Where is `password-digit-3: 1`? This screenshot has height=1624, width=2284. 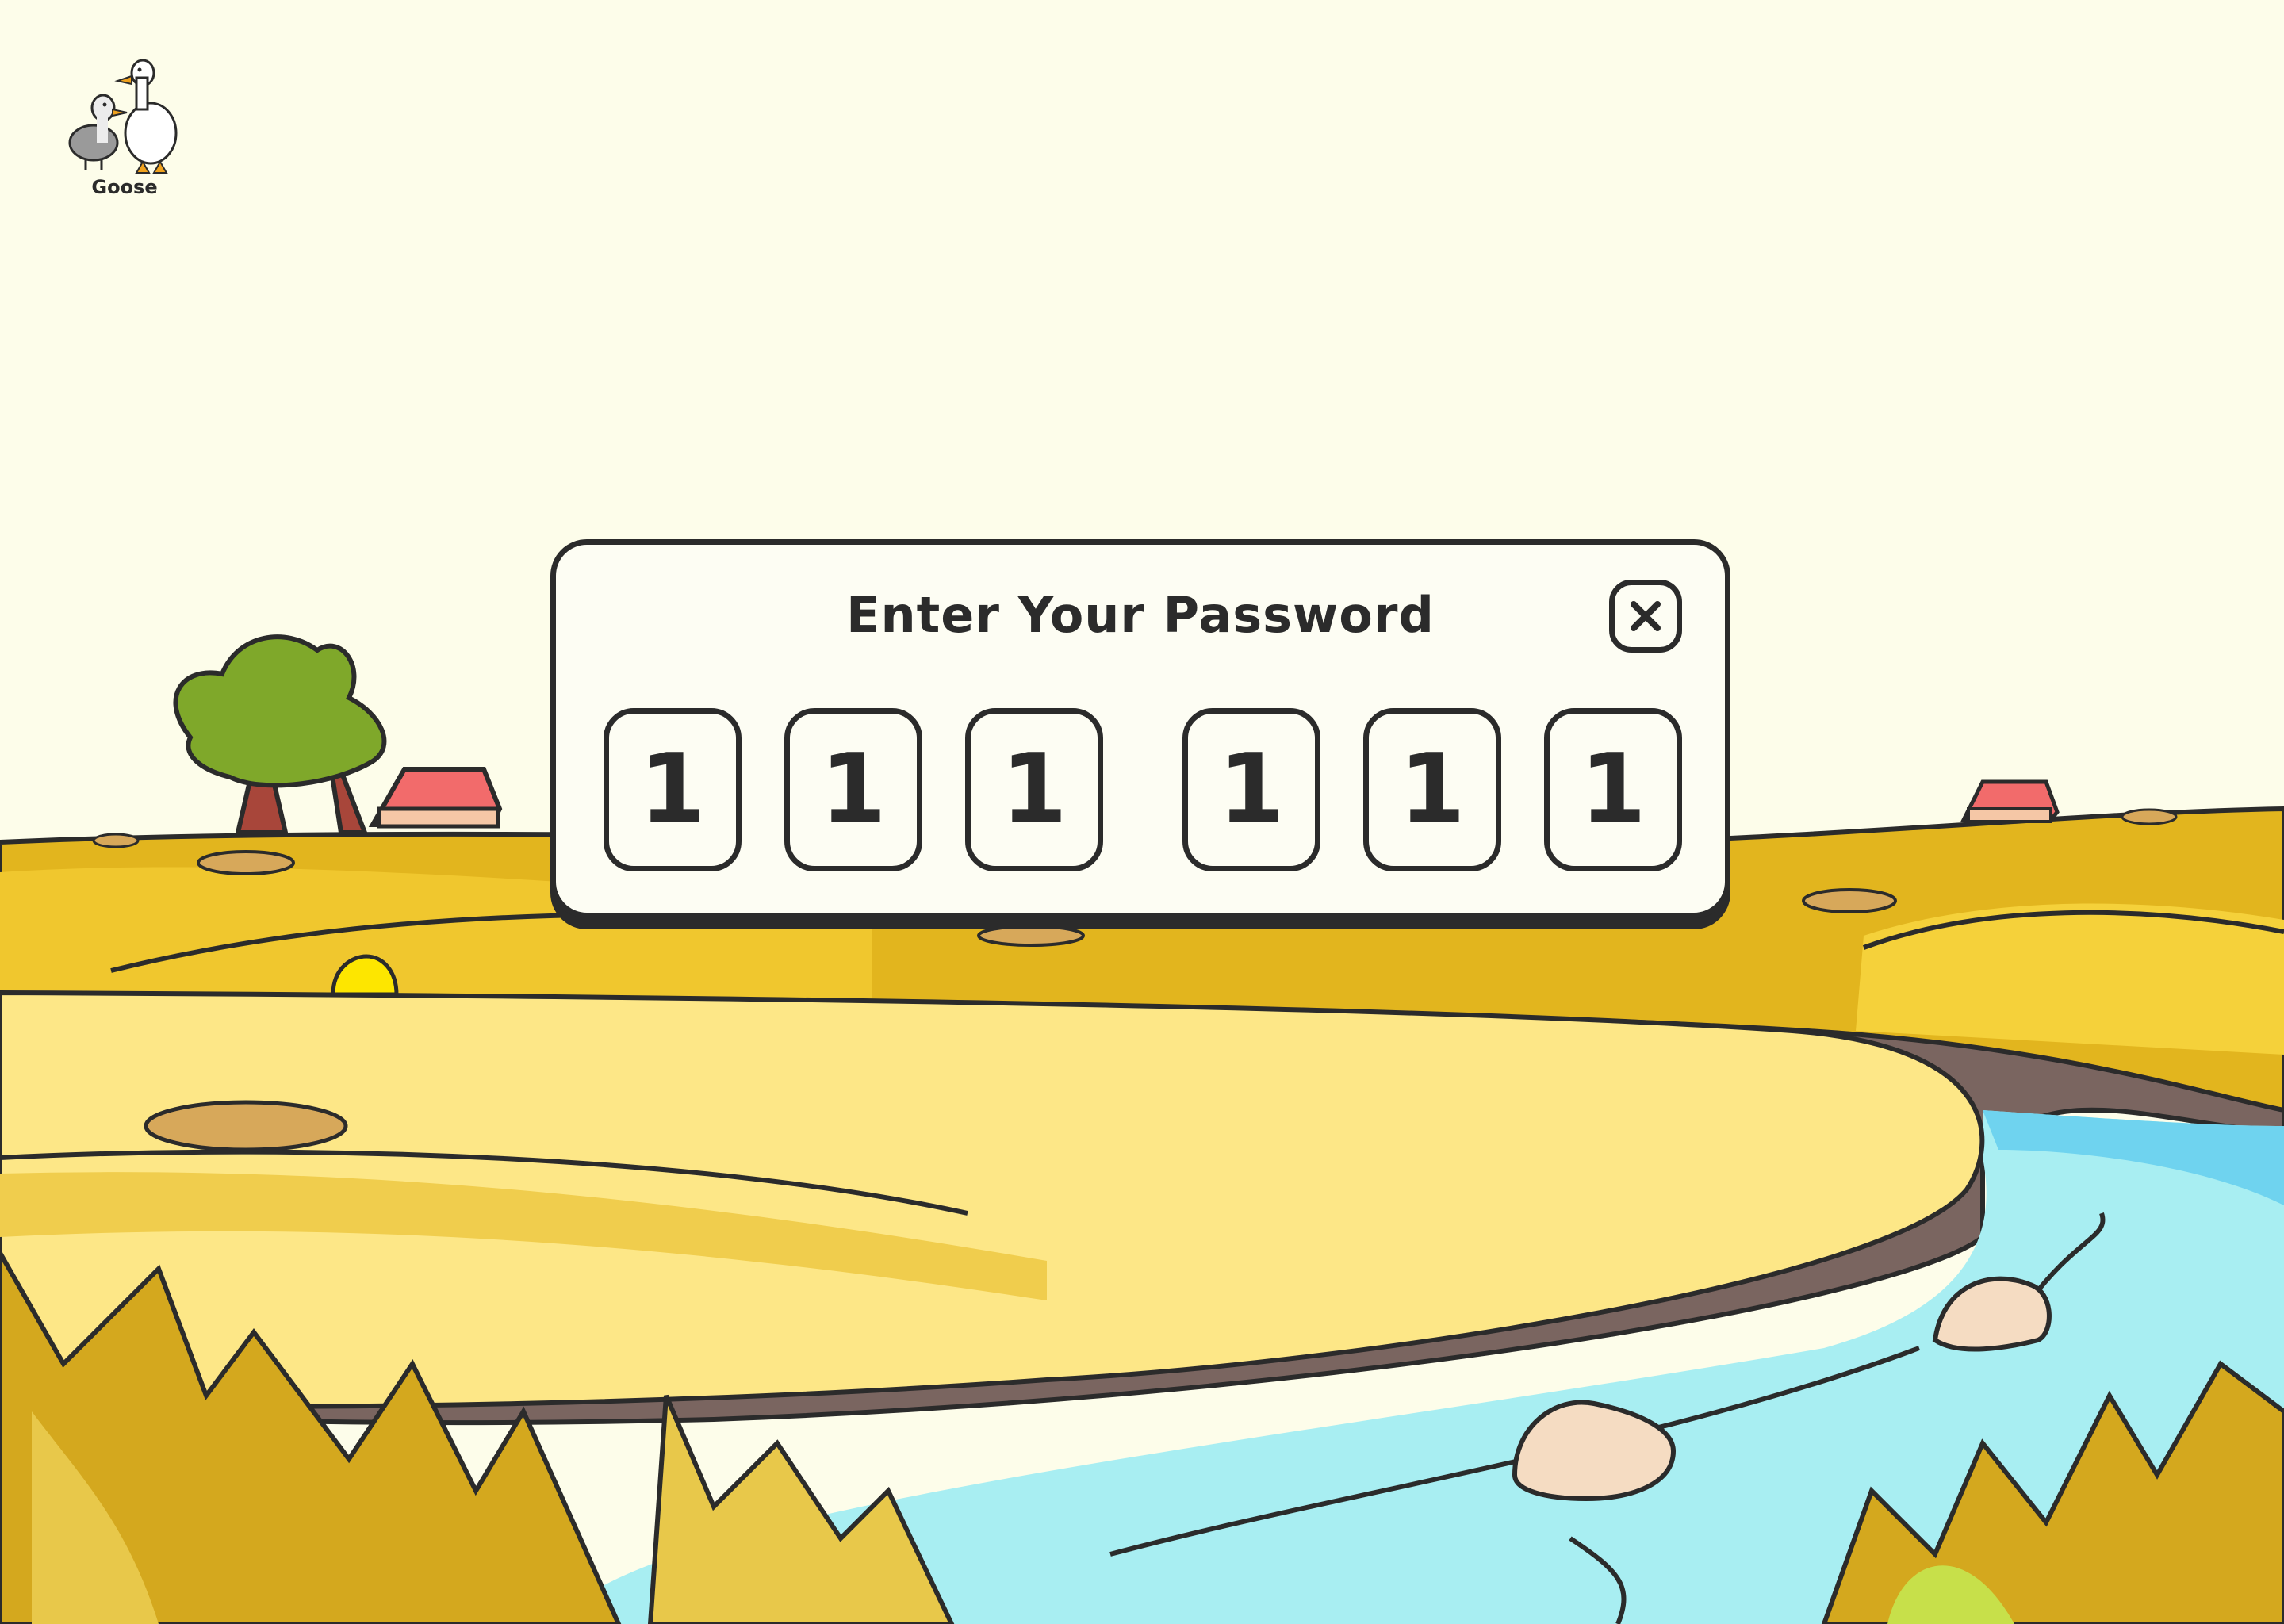 password-digit-3: 1 is located at coordinates (1034, 789).